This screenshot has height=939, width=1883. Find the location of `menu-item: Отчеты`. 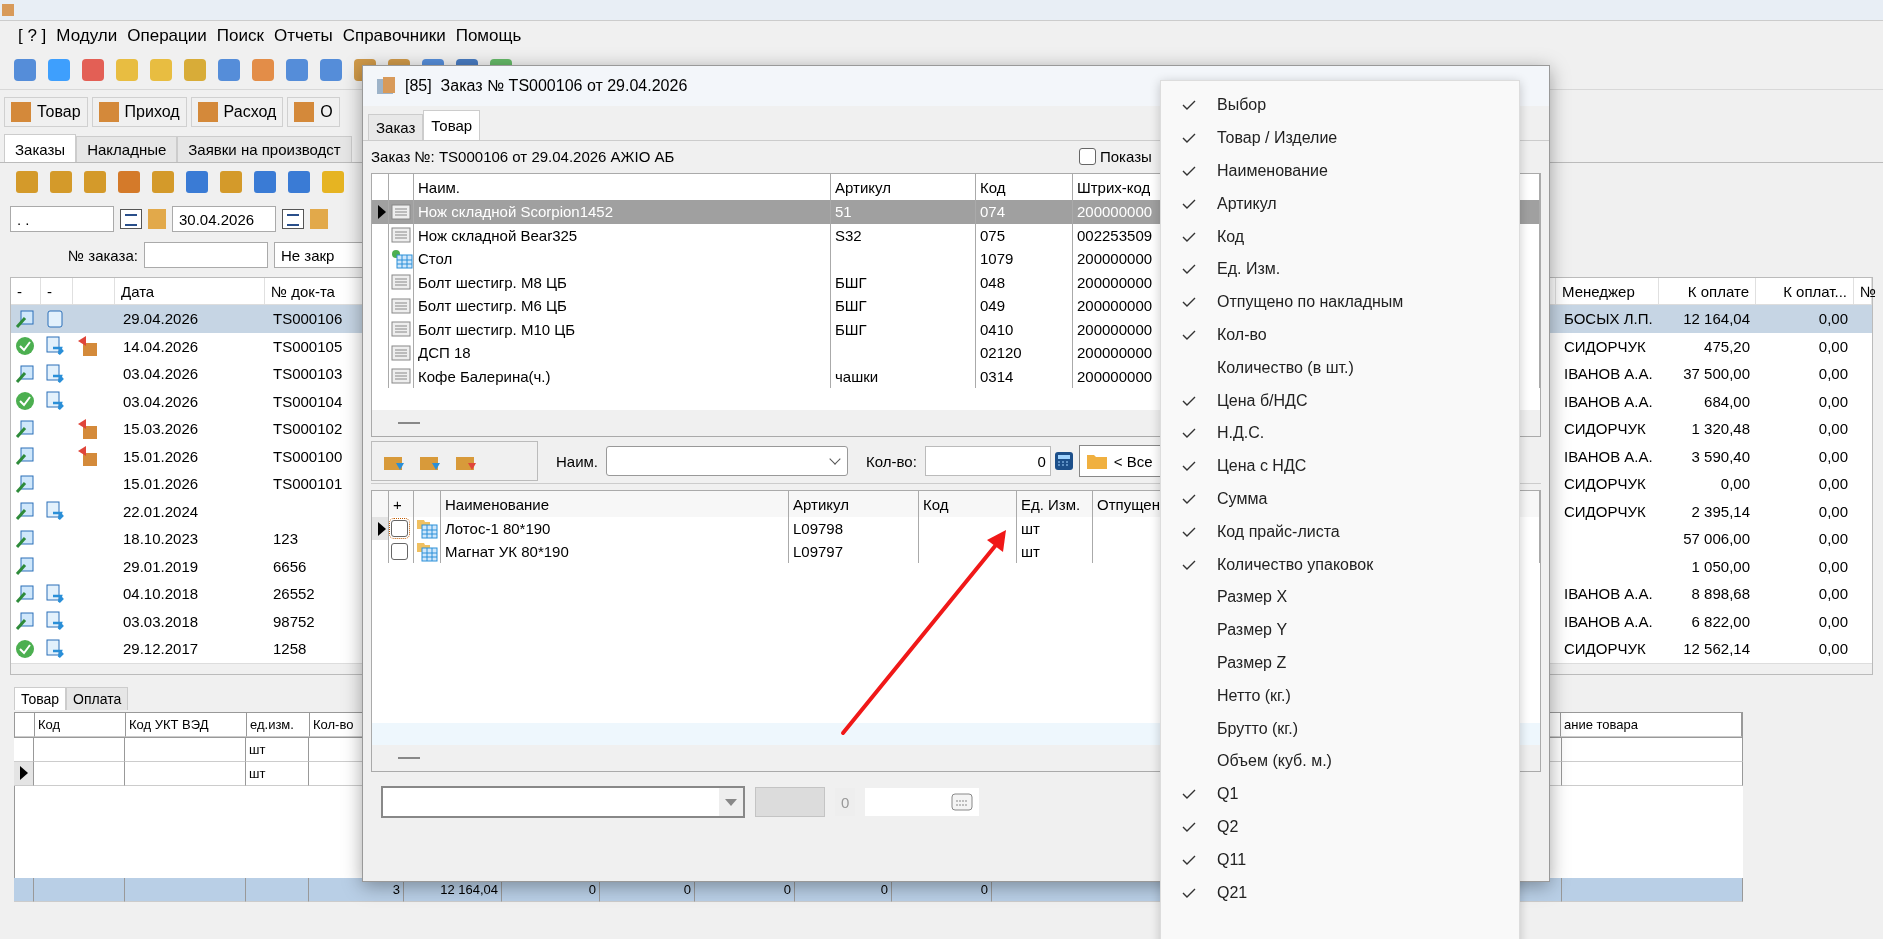

menu-item: Отчеты is located at coordinates (303, 36).